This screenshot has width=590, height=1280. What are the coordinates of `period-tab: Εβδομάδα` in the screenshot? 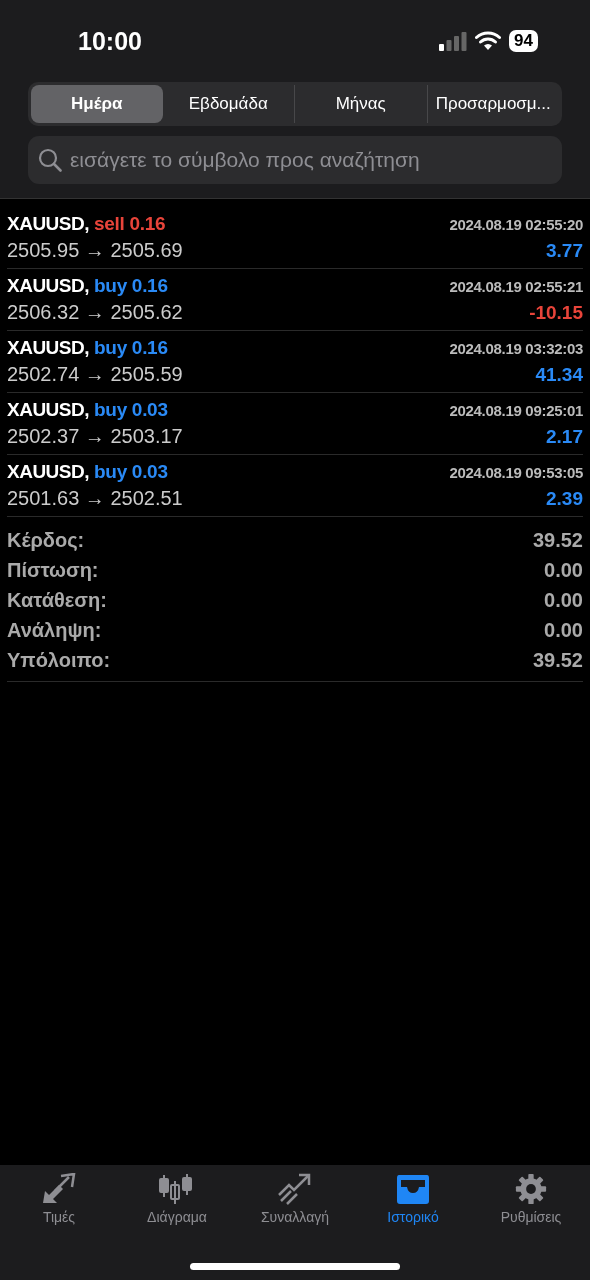 It's located at (228, 104).